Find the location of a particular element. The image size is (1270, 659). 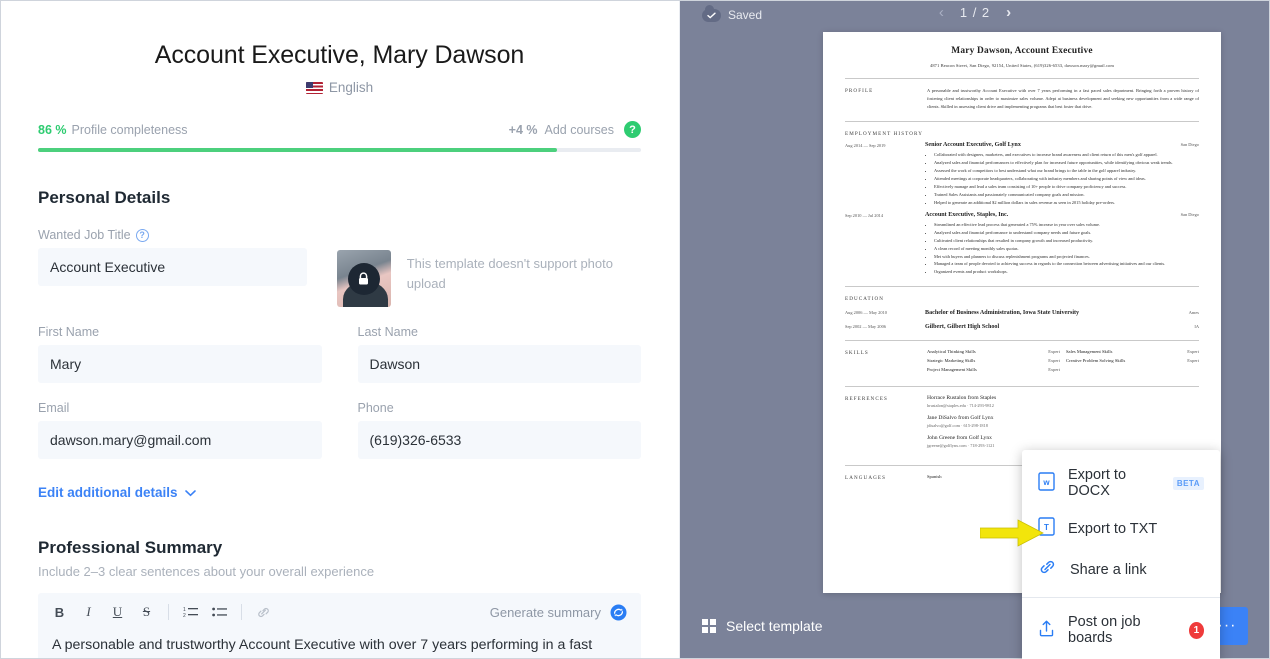

menu-divider is located at coordinates (1121, 597).